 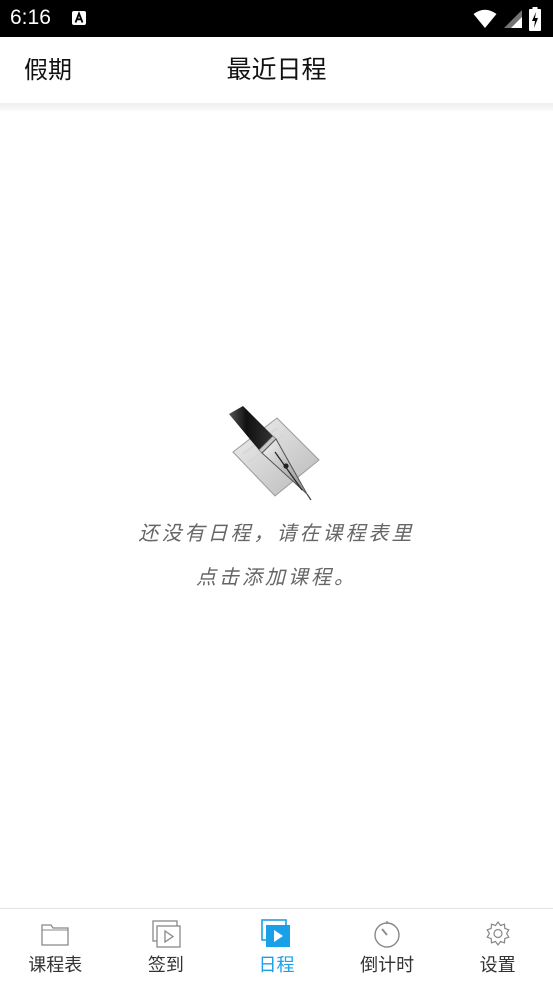 I want to click on fountain-pen-icon, so click(x=274, y=453).